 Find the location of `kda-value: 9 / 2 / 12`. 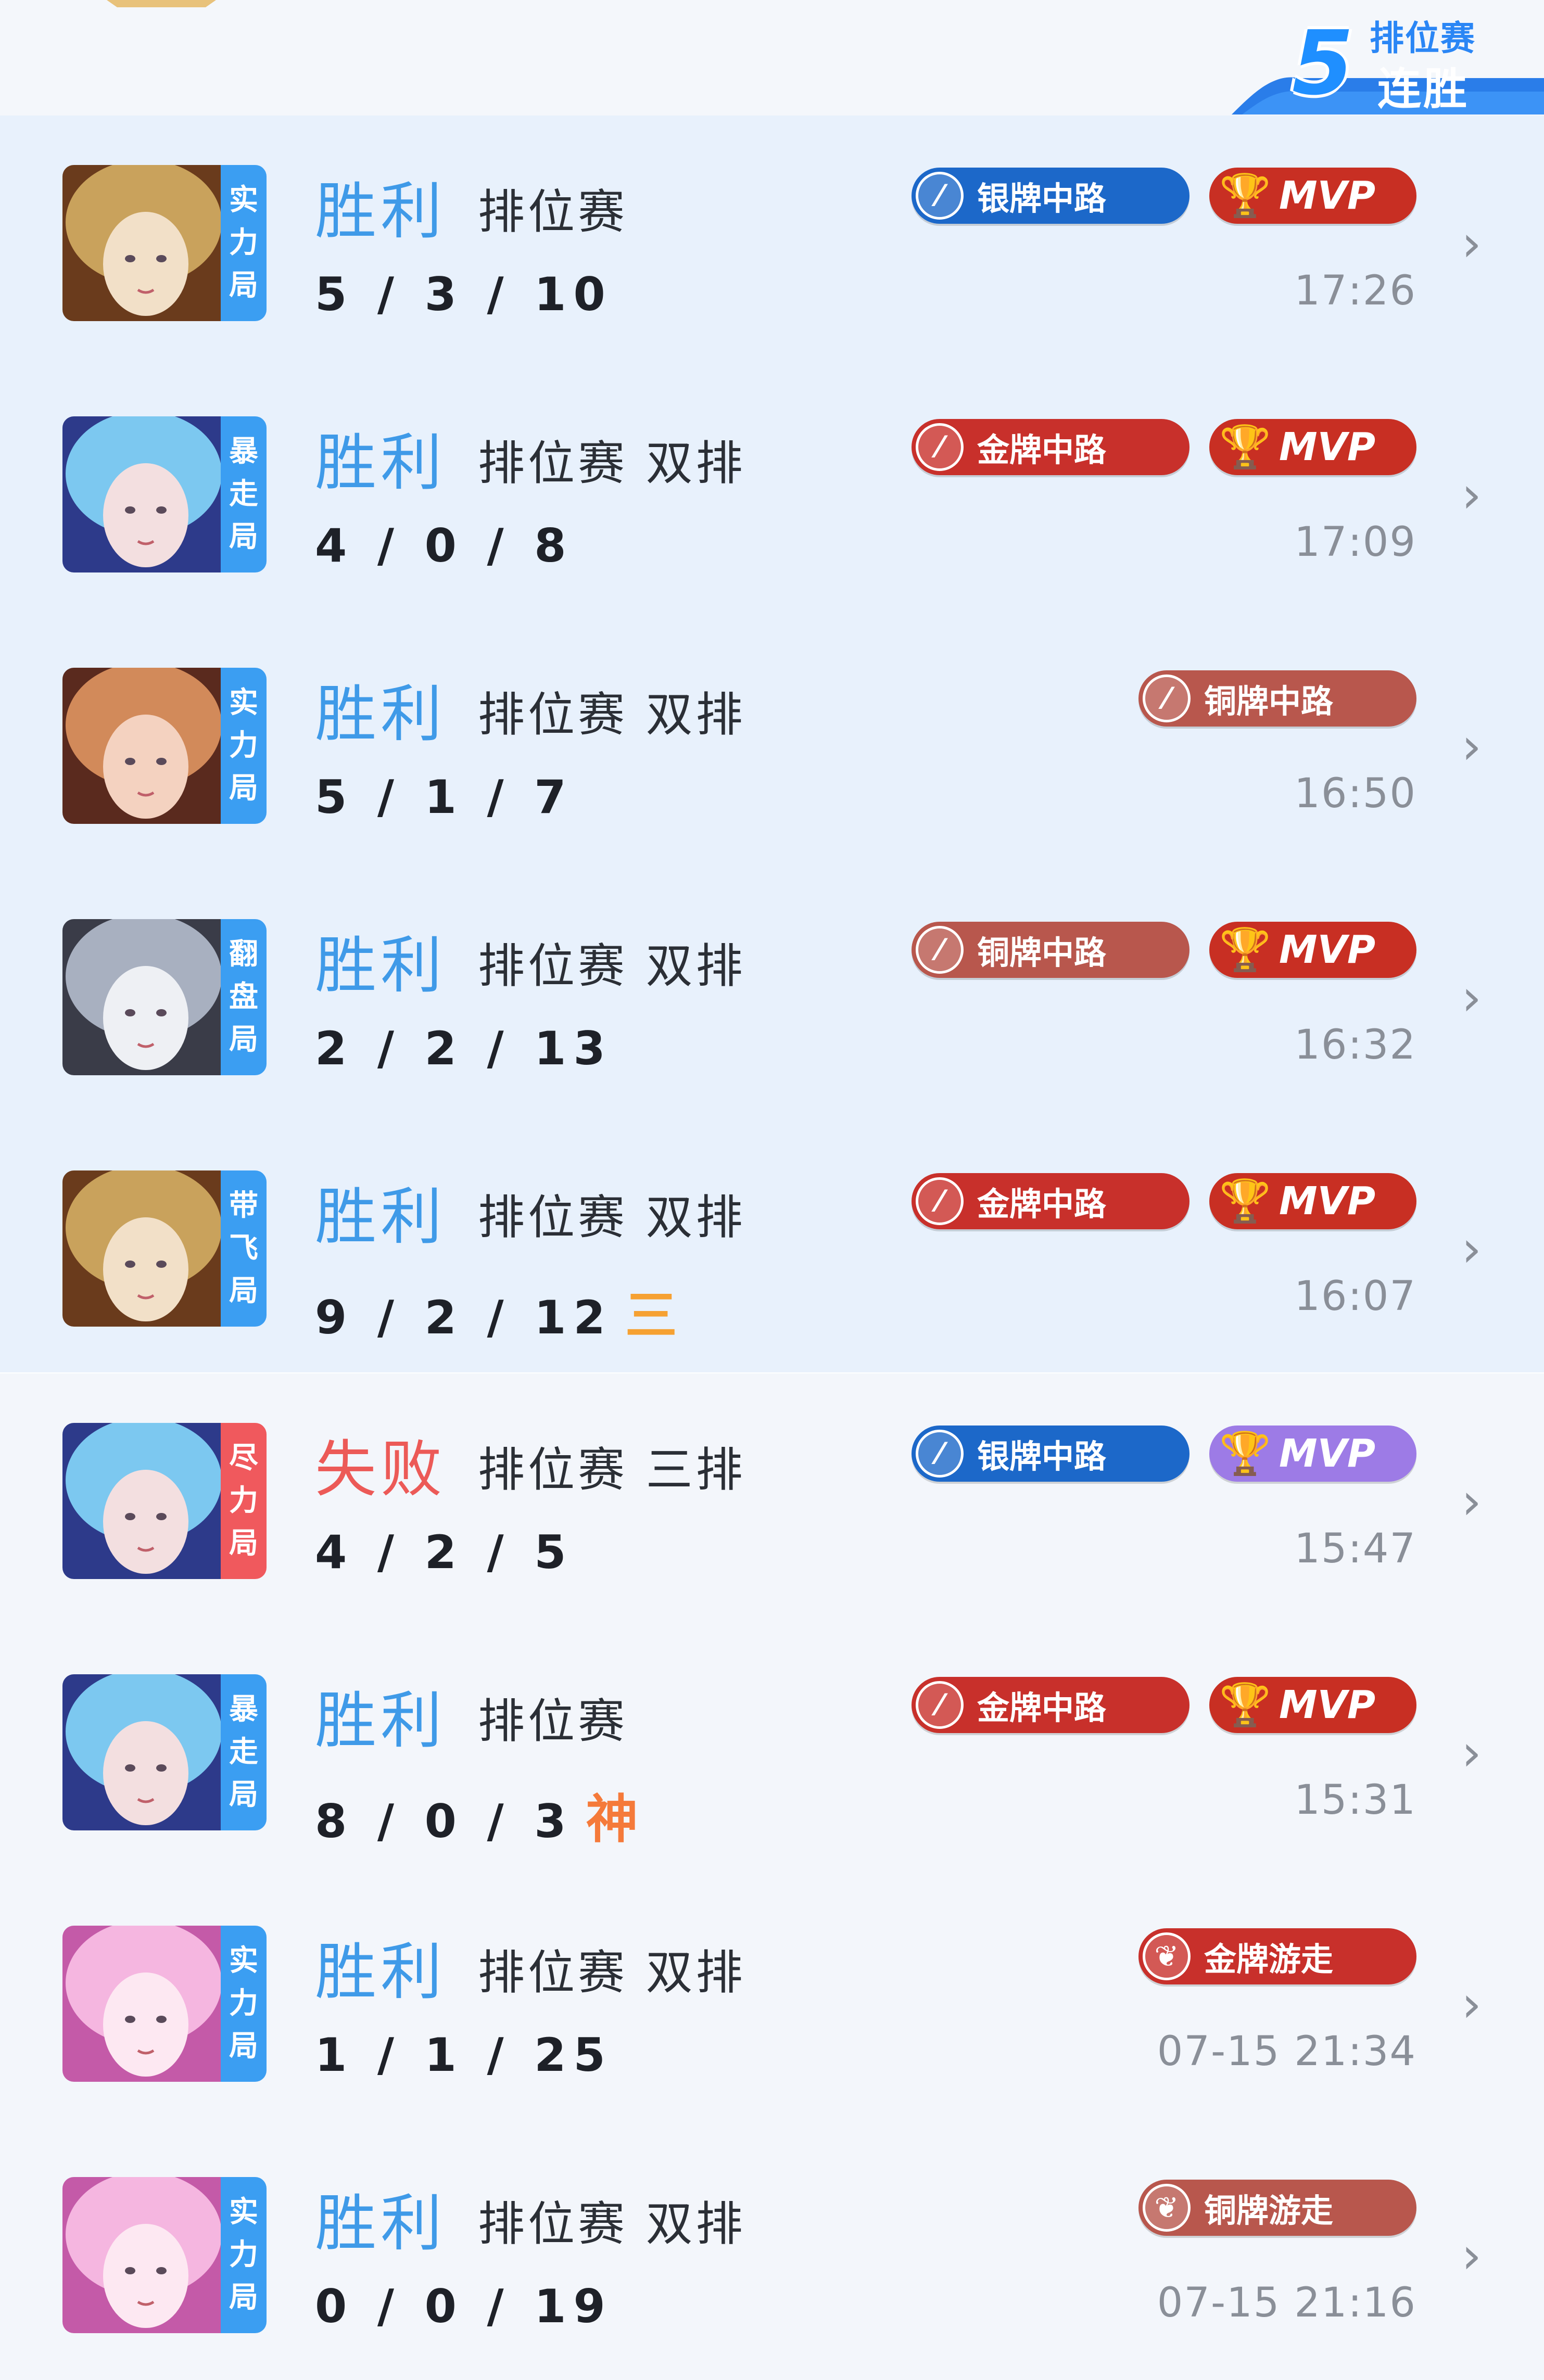

kda-value: 9 / 2 / 12 is located at coordinates (464, 1318).